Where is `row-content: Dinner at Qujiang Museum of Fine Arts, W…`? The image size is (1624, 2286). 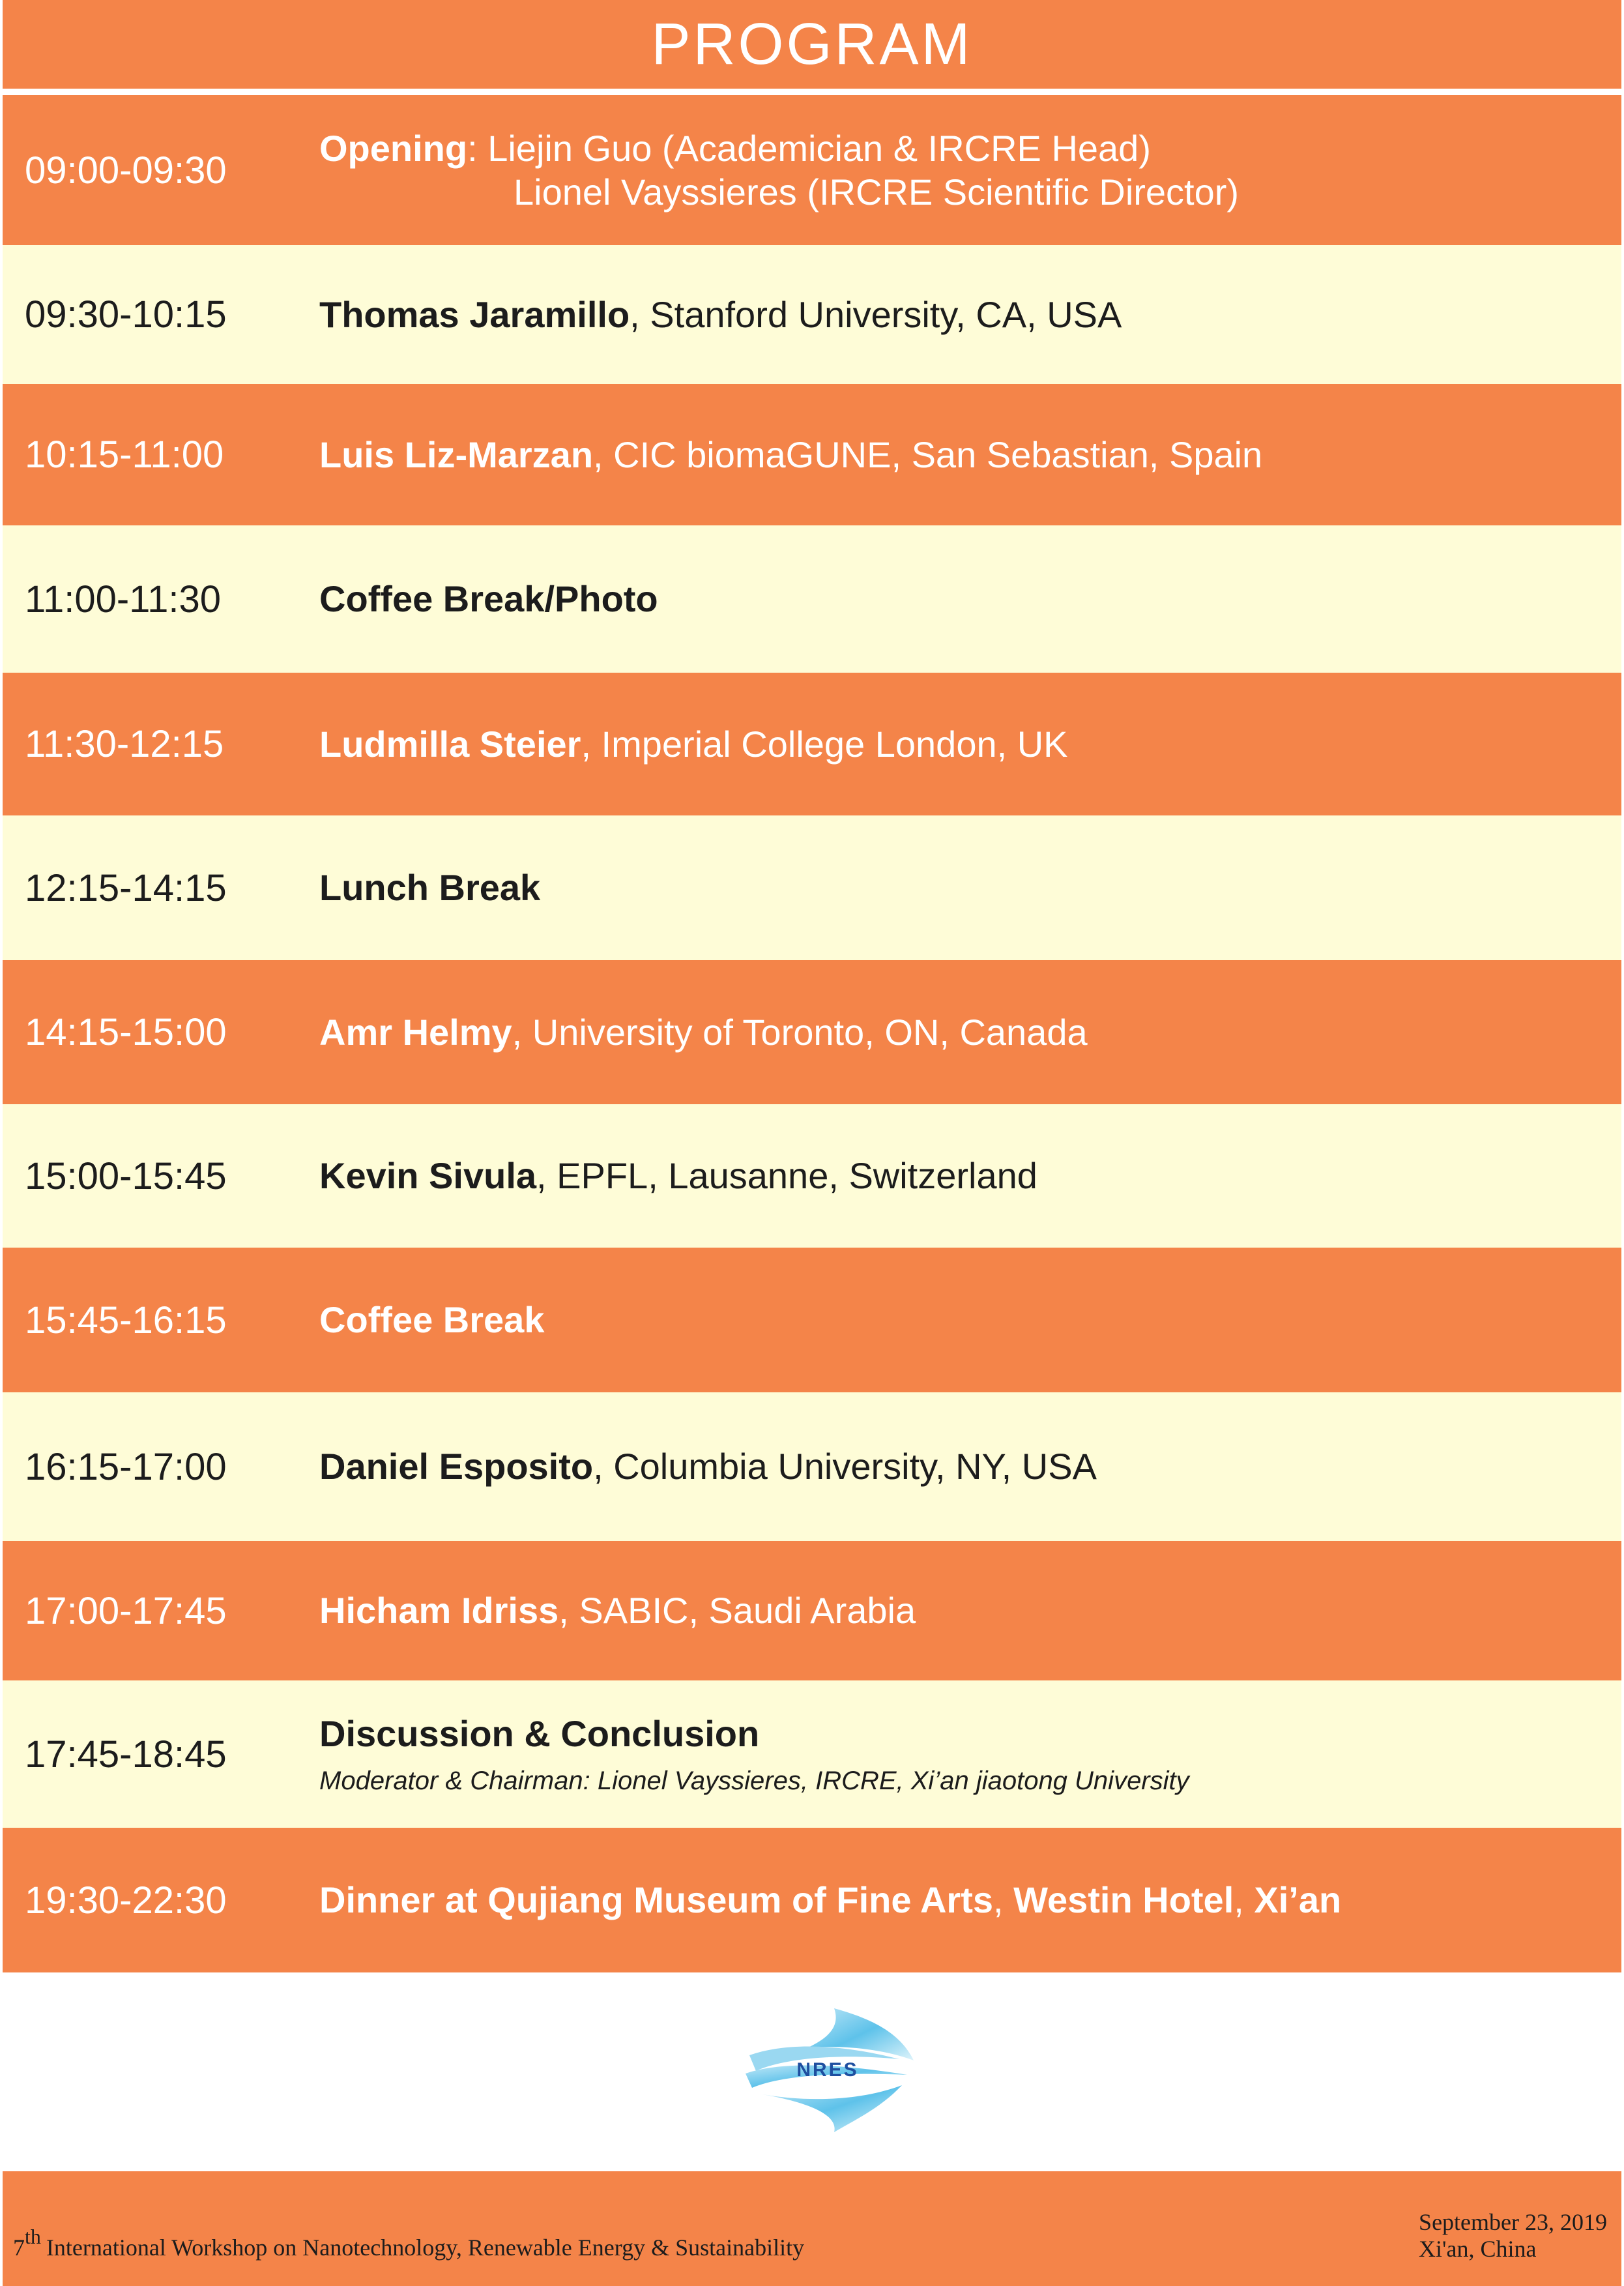
row-content: Dinner at Qujiang Museum of Fine Arts, W… is located at coordinates (957, 1900).